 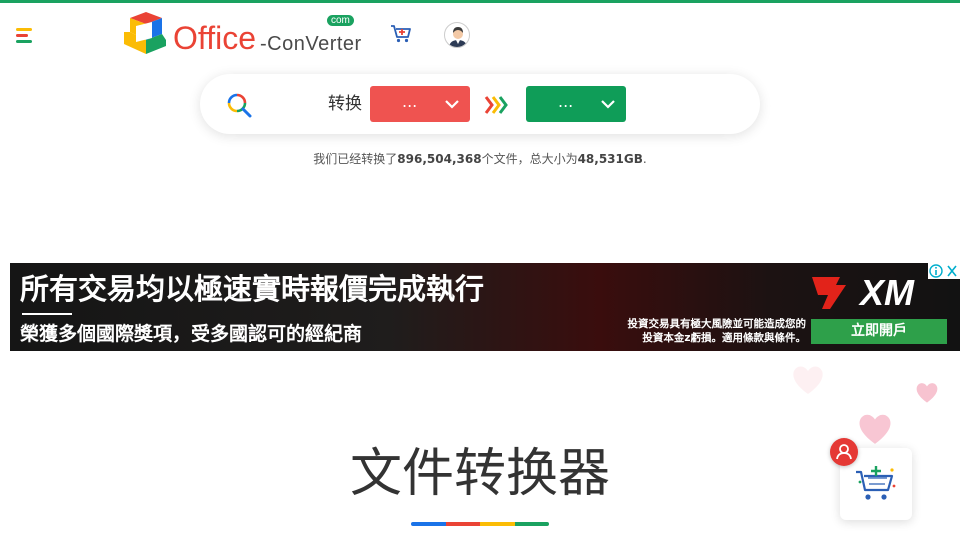 What do you see at coordinates (529, 159) in the screenshot?
I see `stats-middle: 个文件，总大小为` at bounding box center [529, 159].